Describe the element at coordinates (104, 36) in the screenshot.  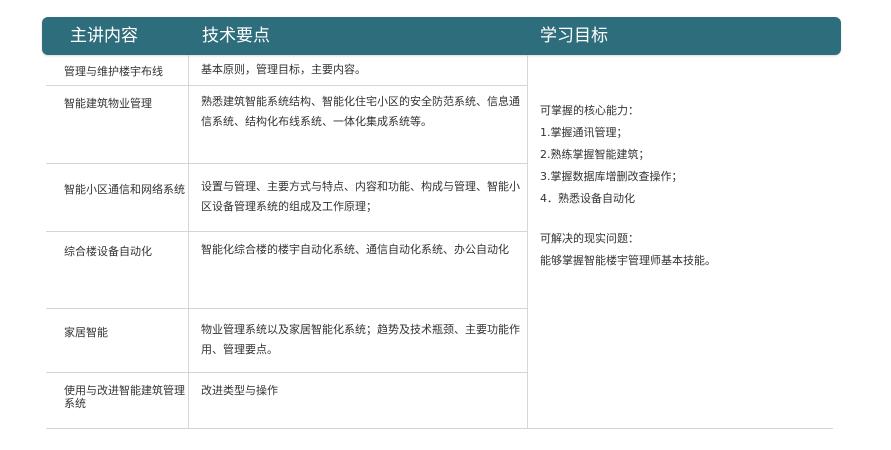
I see `header-topic: 主讲内容` at that location.